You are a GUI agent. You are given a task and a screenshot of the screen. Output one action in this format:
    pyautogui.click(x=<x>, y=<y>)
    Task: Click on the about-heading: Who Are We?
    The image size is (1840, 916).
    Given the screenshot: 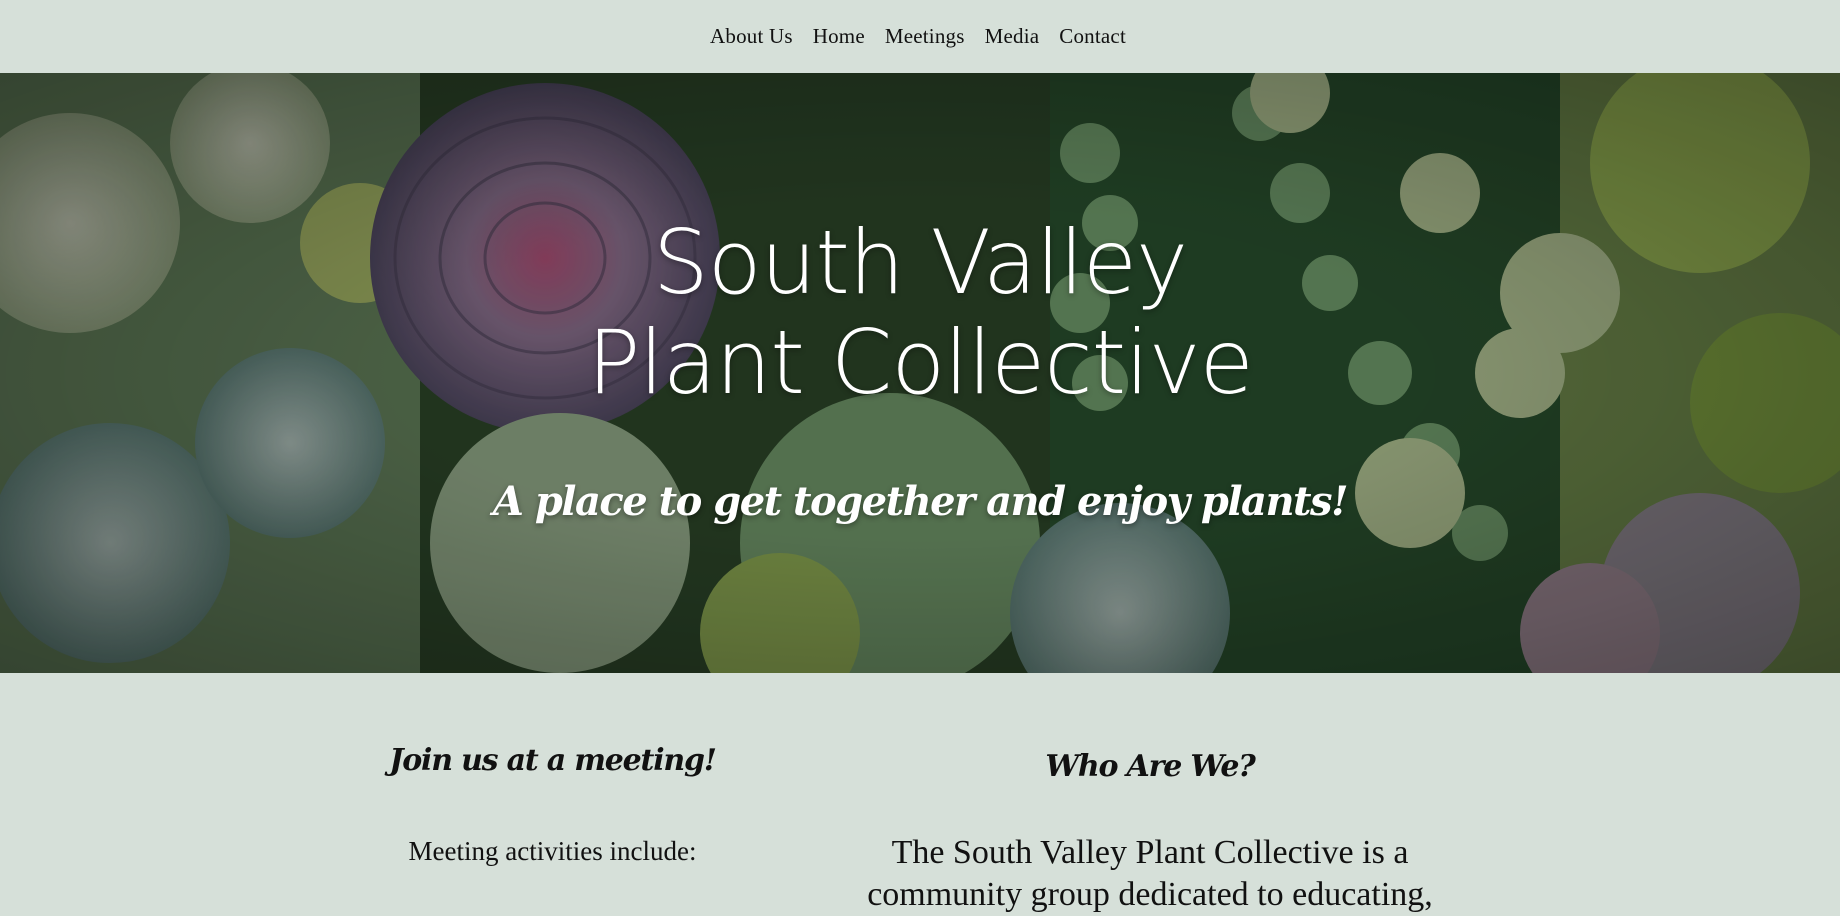 What is the action you would take?
    pyautogui.click(x=1150, y=766)
    